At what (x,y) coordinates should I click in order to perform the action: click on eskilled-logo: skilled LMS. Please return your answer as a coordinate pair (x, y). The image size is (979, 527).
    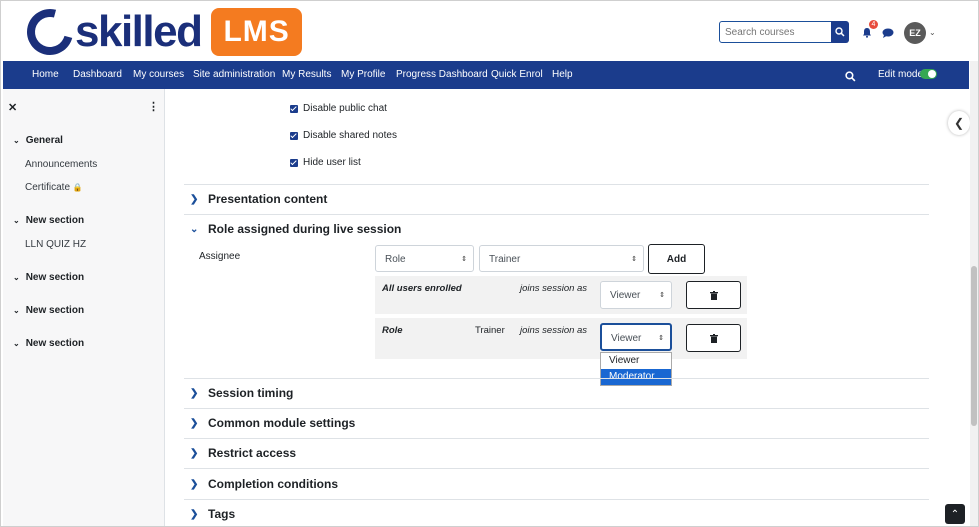
    Looking at the image, I should click on (160, 32).